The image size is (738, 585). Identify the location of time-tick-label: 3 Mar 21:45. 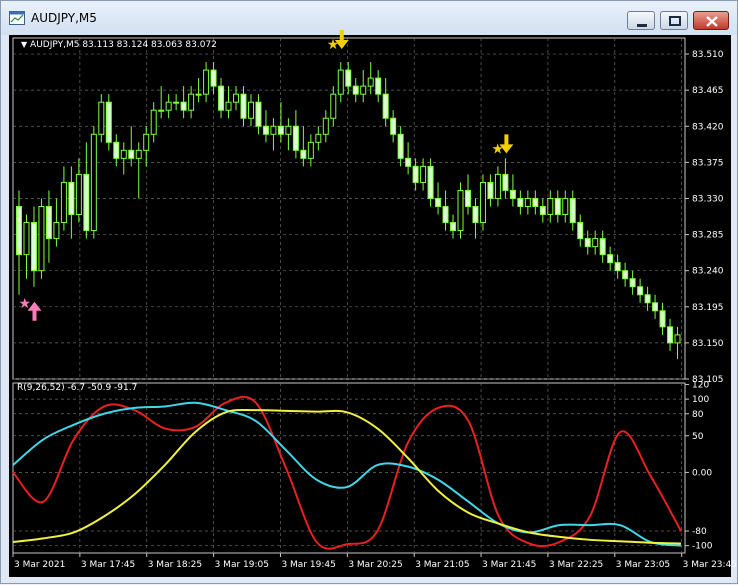
(509, 565).